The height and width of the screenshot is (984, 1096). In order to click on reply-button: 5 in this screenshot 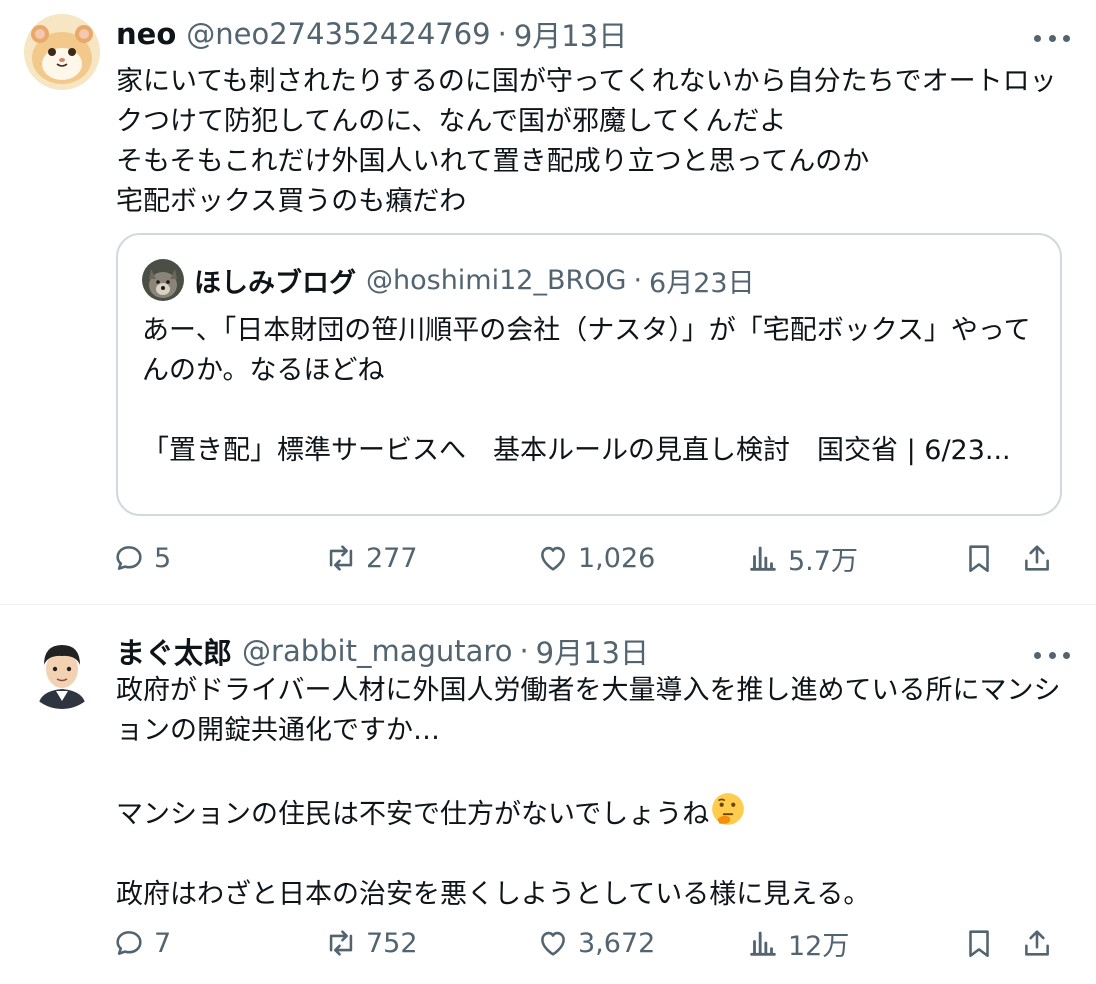, I will do `click(141, 558)`.